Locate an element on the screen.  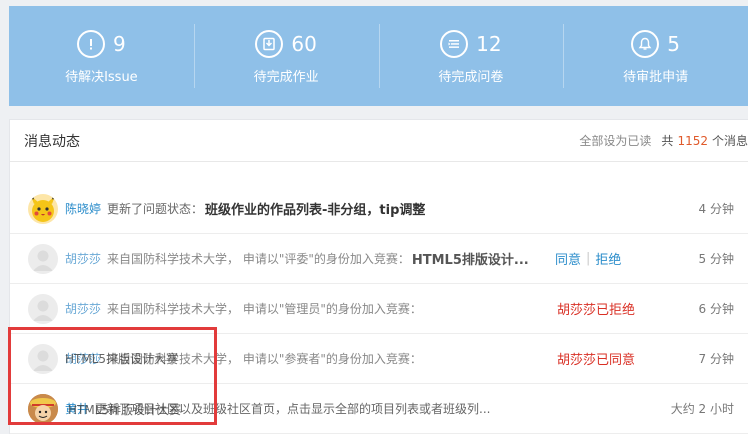
stat-count: 60 is located at coordinates (304, 43).